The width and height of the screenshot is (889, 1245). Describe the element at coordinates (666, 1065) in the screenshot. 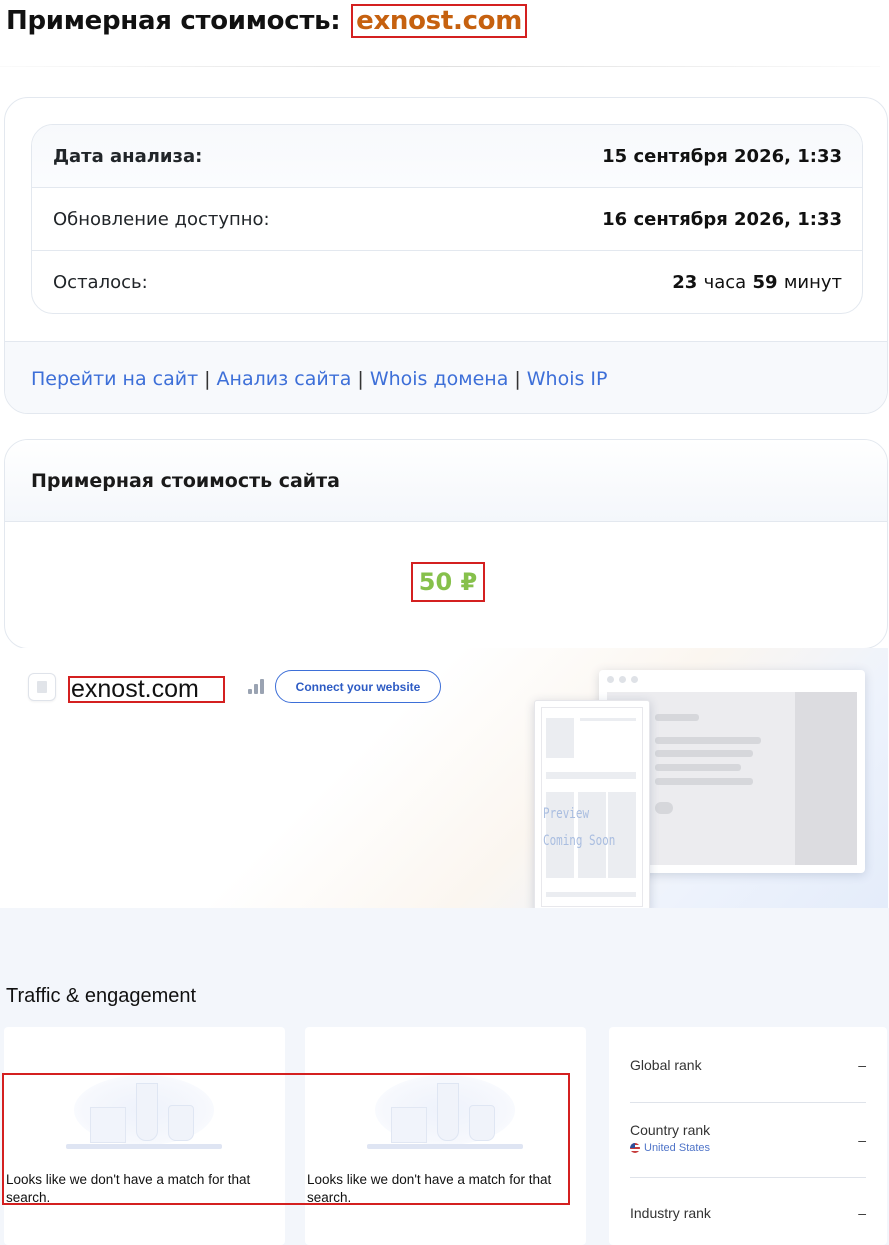

I see `global-rank-label: Global rank` at that location.